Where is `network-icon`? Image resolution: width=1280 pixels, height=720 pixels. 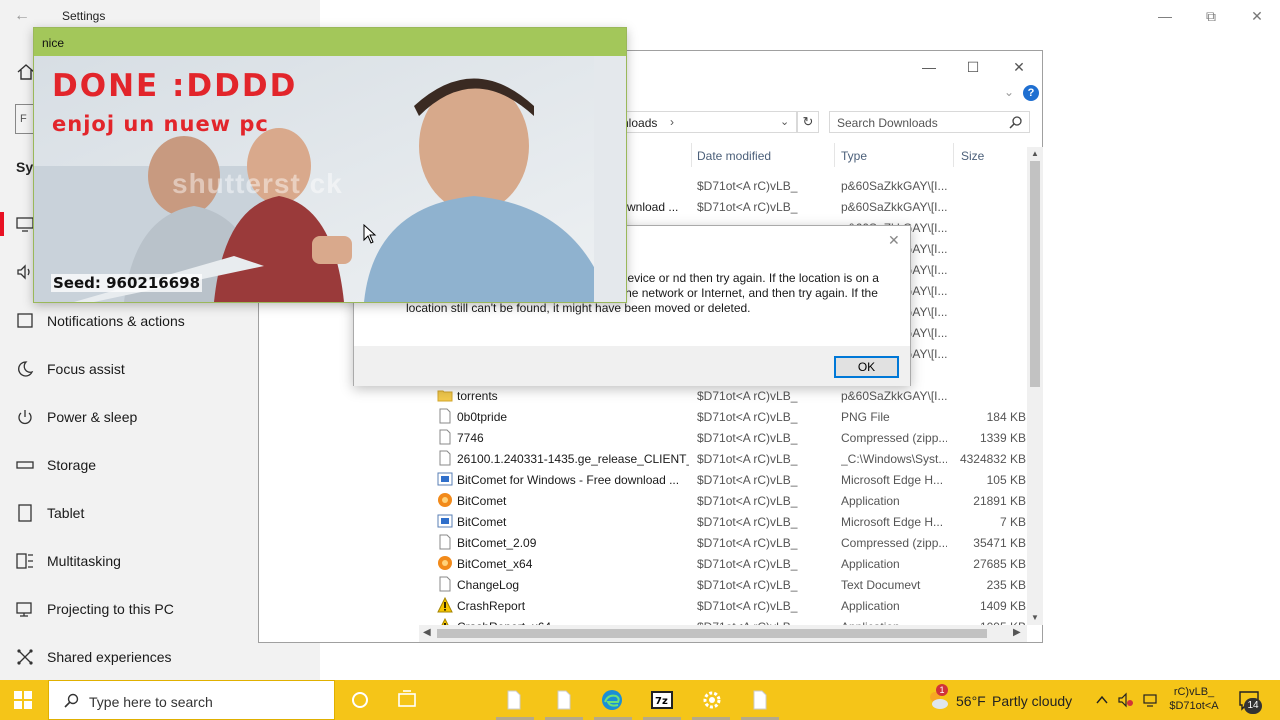 network-icon is located at coordinates (1150, 700).